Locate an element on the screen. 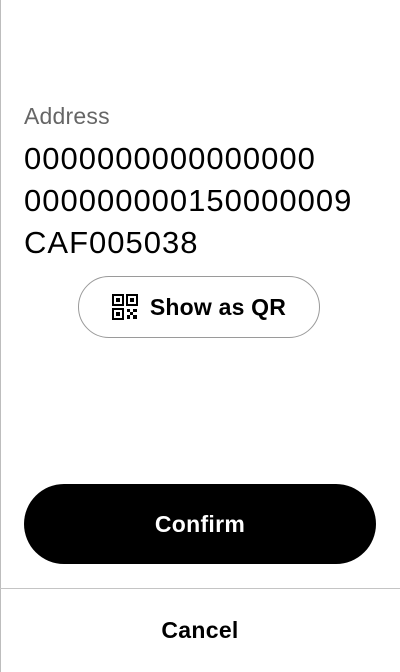 This screenshot has width=400, height=672. address-label: Address is located at coordinates (67, 116).